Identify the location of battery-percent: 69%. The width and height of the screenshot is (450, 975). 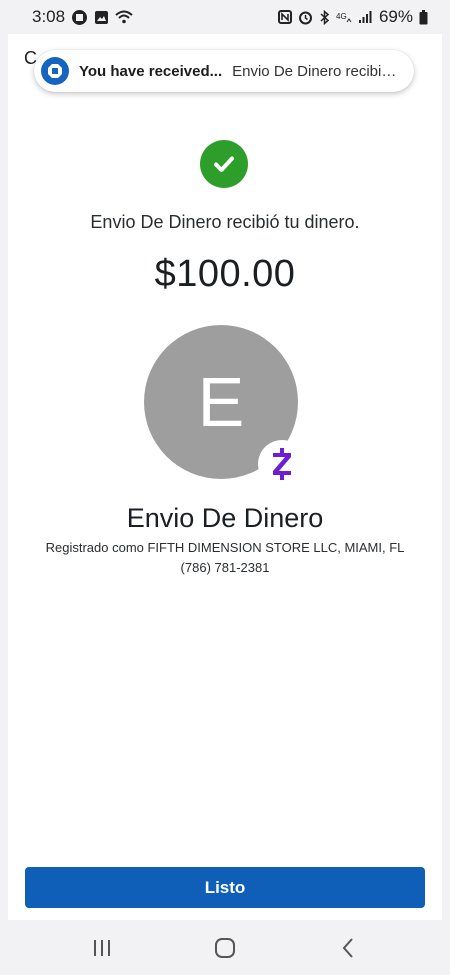
(395, 16).